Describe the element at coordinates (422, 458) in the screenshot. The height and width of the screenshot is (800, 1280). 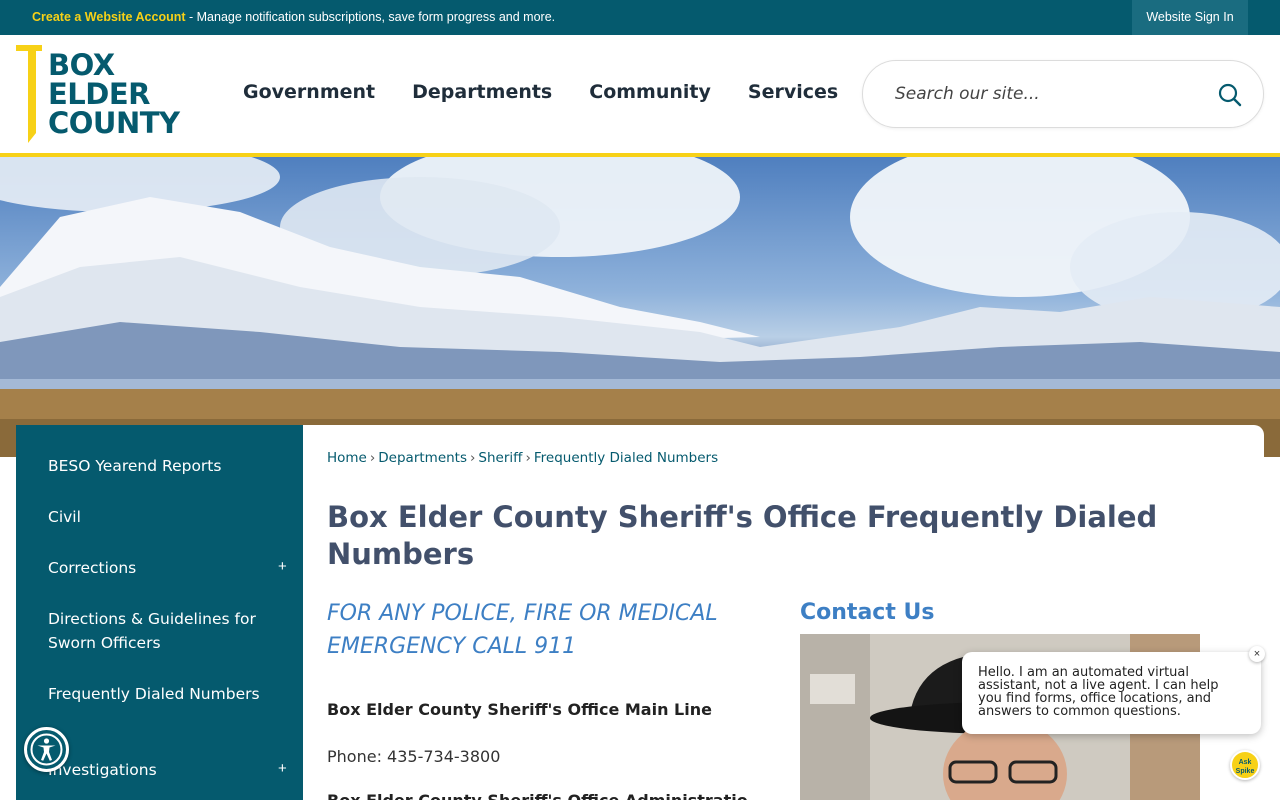
I see `breadcrumb-departments: Departments` at that location.